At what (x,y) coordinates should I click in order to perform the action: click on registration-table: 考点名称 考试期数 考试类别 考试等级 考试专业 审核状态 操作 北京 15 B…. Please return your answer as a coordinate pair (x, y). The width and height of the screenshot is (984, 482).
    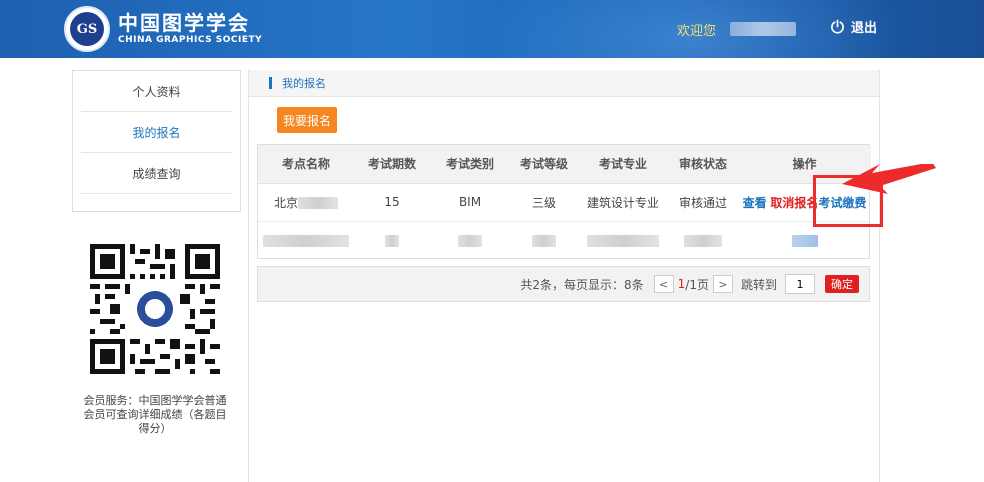
    Looking at the image, I should click on (564, 201).